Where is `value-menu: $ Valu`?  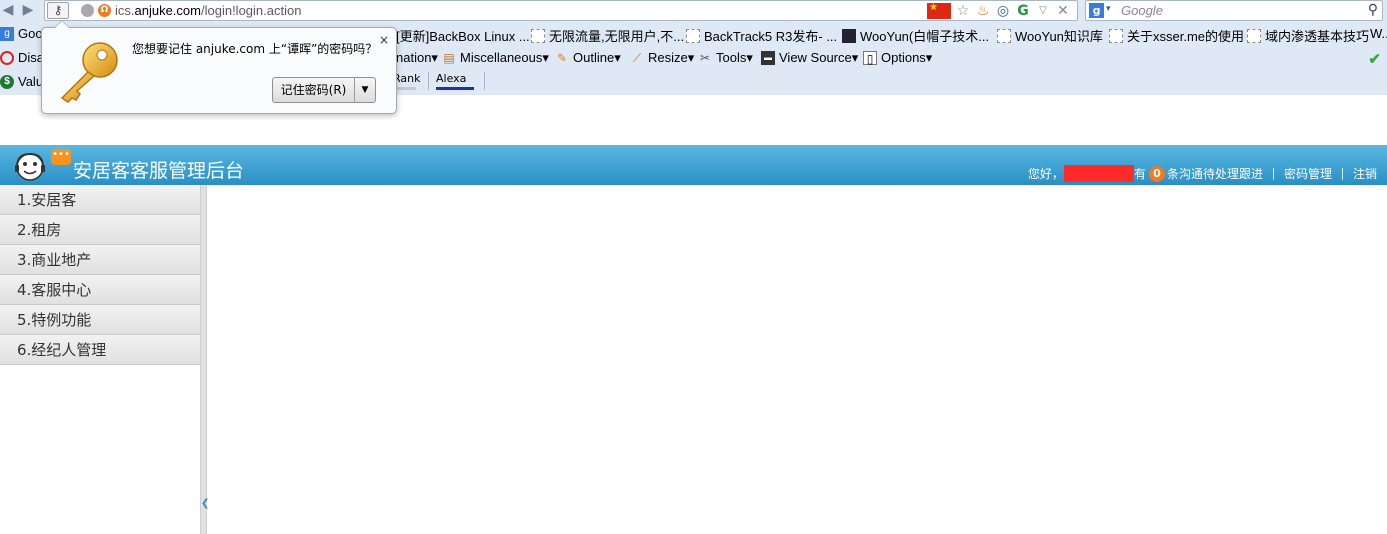 value-menu: $ Valu is located at coordinates (21, 81).